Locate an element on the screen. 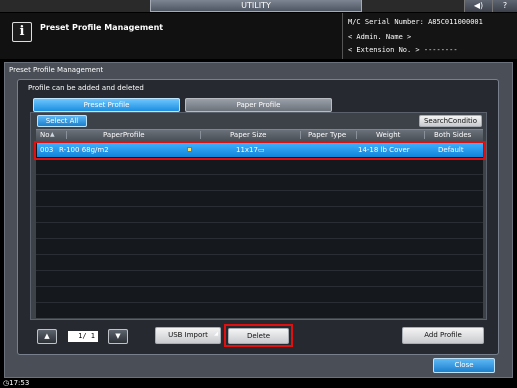 This screenshot has width=517, height=388. delete-highlight-frame is located at coordinates (258, 335).